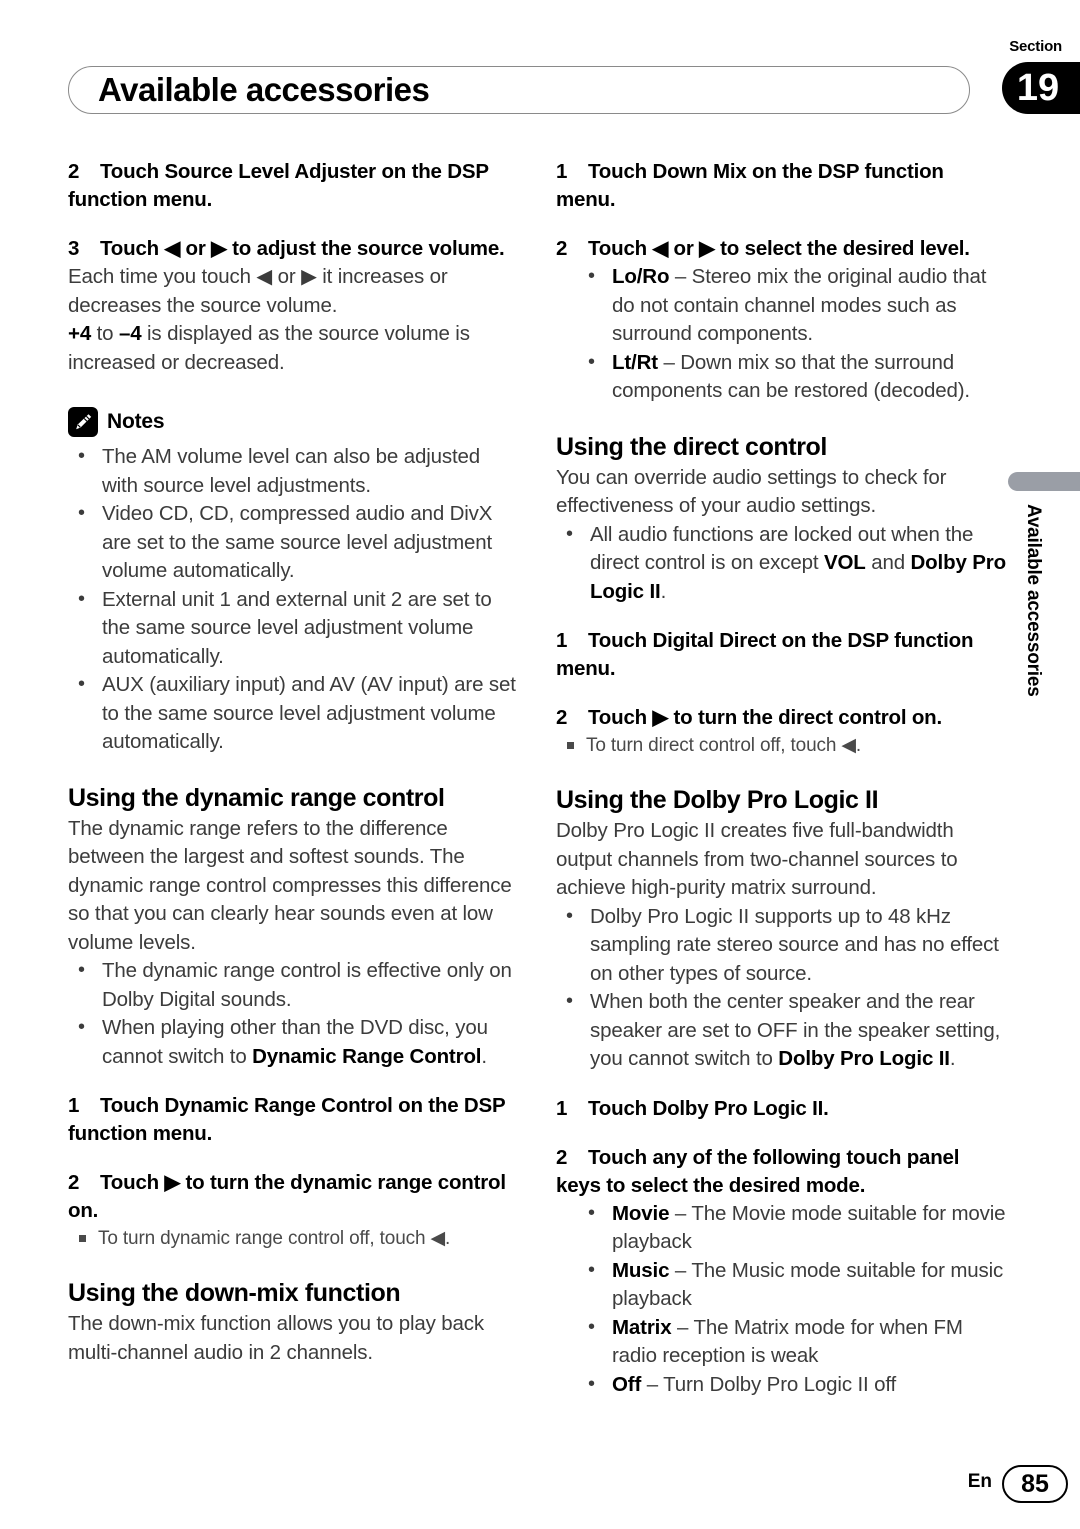 The image size is (1080, 1529). What do you see at coordinates (367, 1056) in the screenshot?
I see `bullet-emphasis: Dynamic Range Control` at bounding box center [367, 1056].